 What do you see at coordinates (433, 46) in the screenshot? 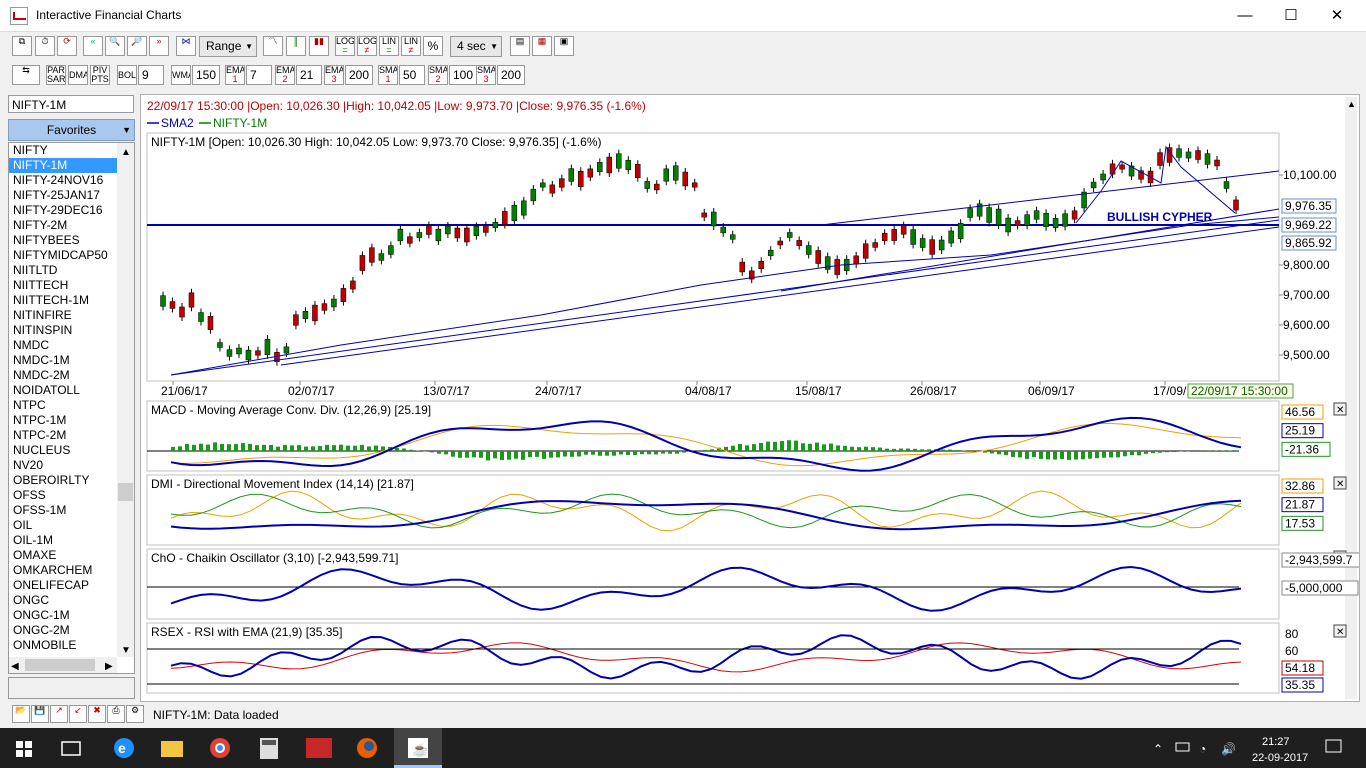
I see `percent-button: %` at bounding box center [433, 46].